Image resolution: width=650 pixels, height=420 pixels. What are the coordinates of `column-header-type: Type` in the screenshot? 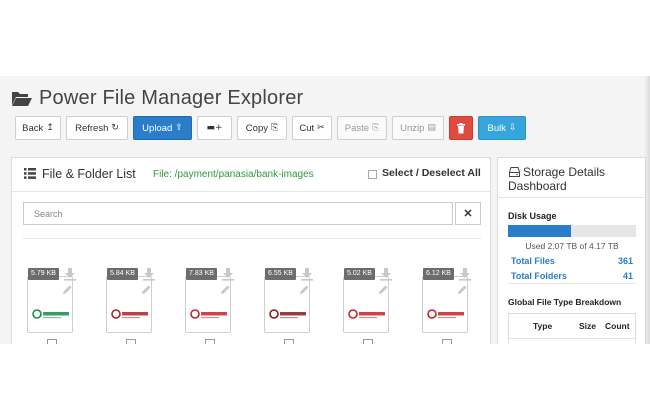 It's located at (543, 326).